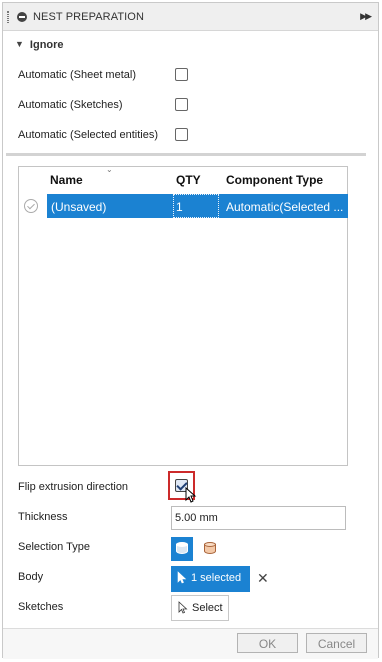 Image resolution: width=382 pixels, height=662 pixels. What do you see at coordinates (19, 44) in the screenshot?
I see `caret-down-icon: ▼` at bounding box center [19, 44].